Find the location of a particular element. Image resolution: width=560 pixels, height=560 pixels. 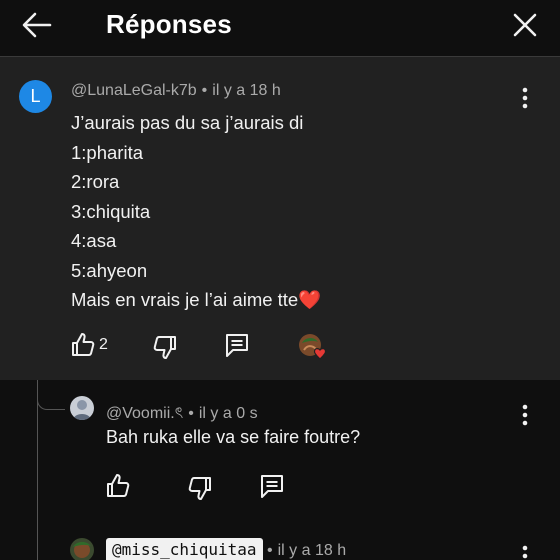

reply-meta: • il y a 18 h is located at coordinates (304, 551).